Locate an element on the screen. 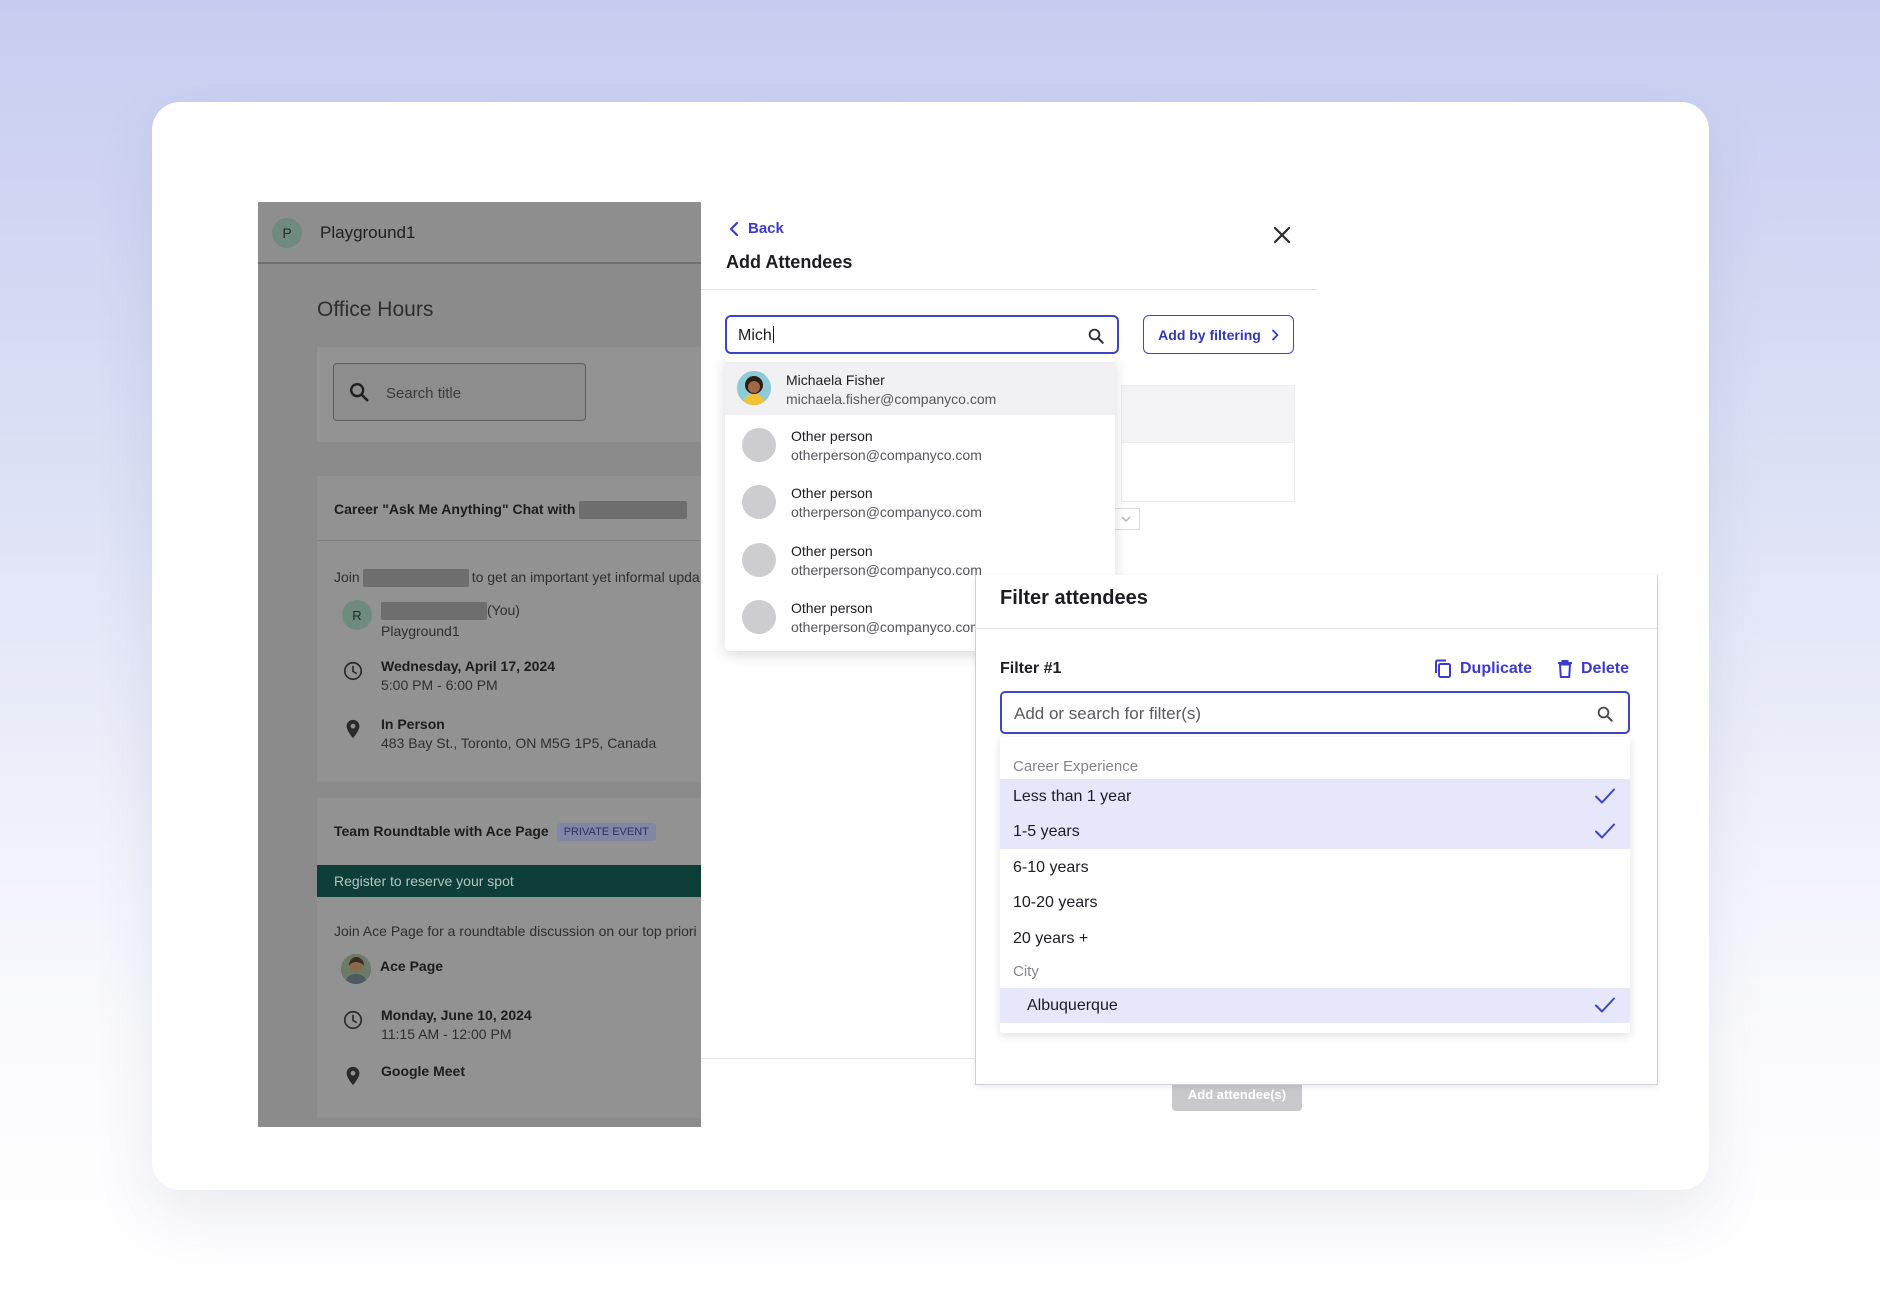 This screenshot has width=1880, height=1302. page-title: Office Hours is located at coordinates (375, 309).